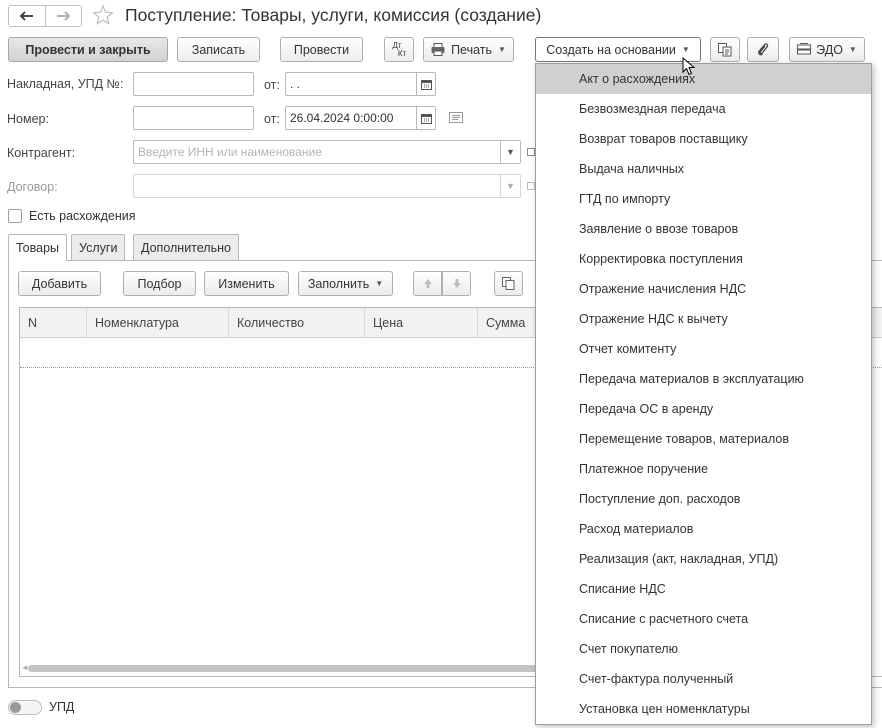 This screenshot has height=728, width=882. Describe the element at coordinates (703, 349) in the screenshot. I see `menu-item-principal-report: Отчет комитенту` at that location.